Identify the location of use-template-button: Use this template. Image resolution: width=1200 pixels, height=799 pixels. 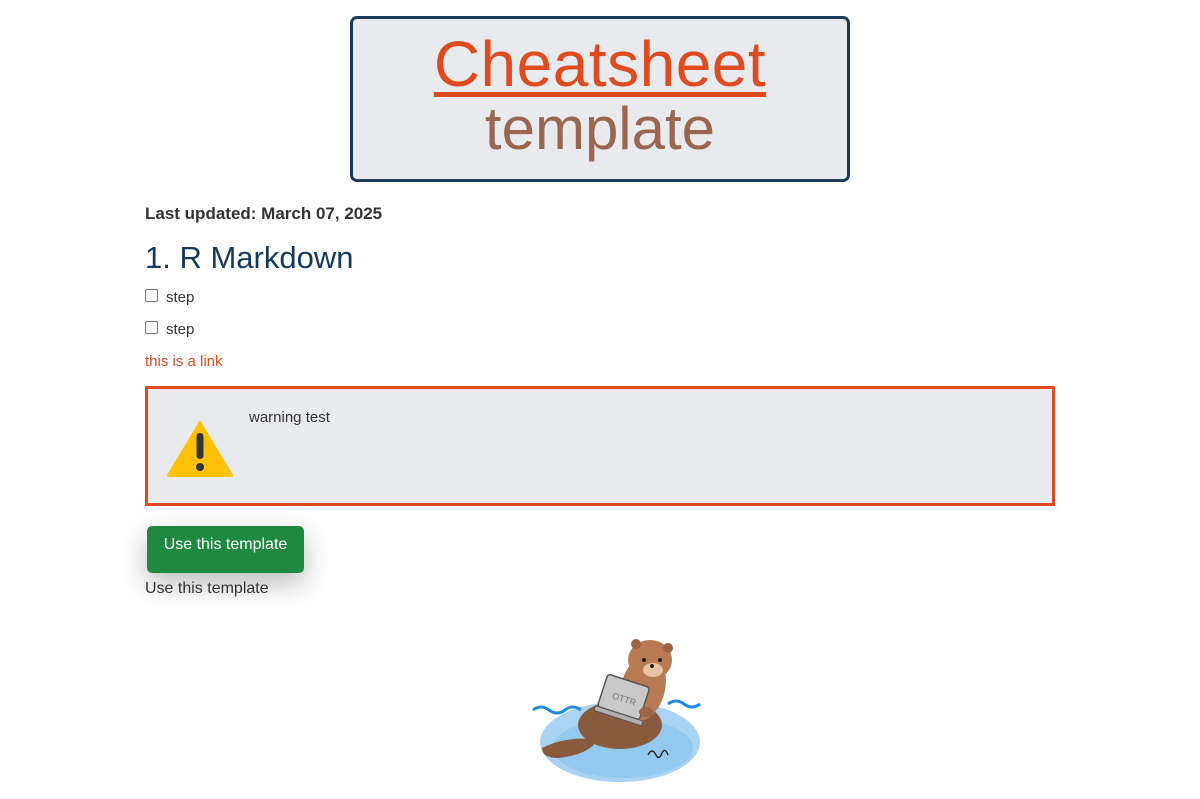
(225, 549).